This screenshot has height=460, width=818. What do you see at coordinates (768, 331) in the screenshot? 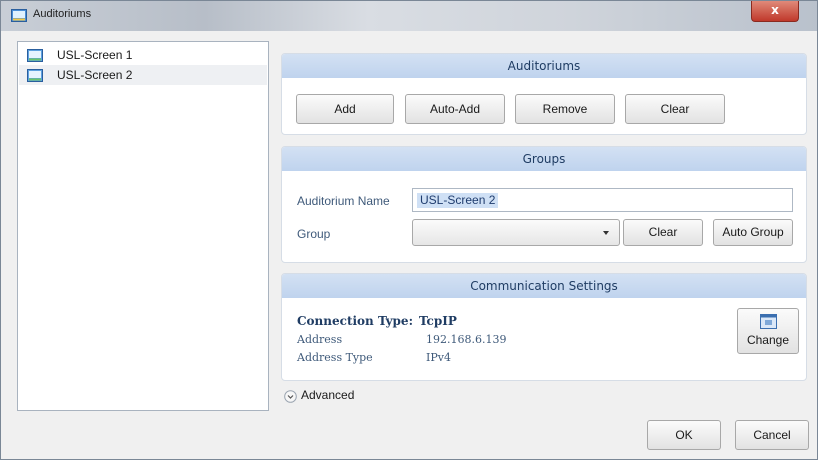
I see `change-button: Change` at bounding box center [768, 331].